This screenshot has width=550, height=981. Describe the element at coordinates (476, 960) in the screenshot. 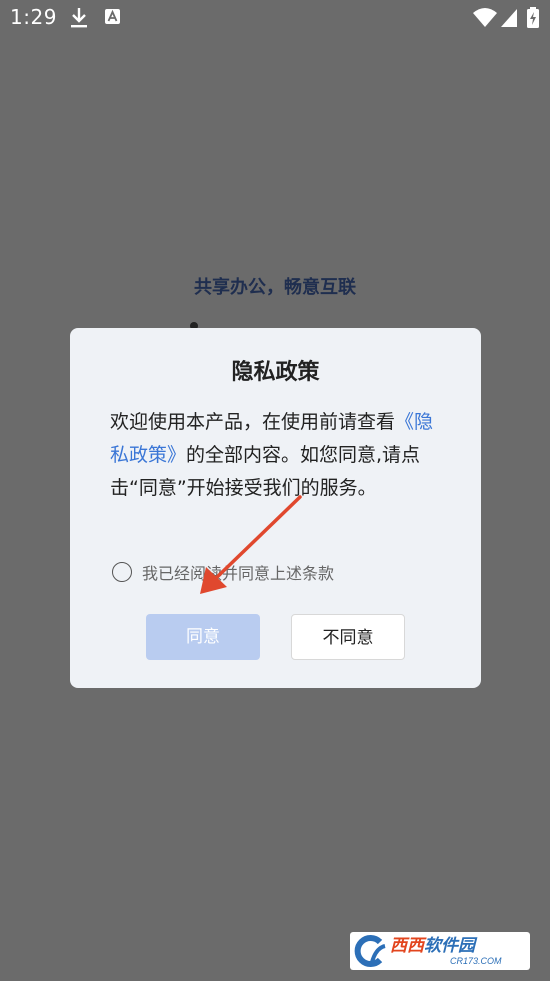

I see `watermark-url: CR173.COM` at that location.